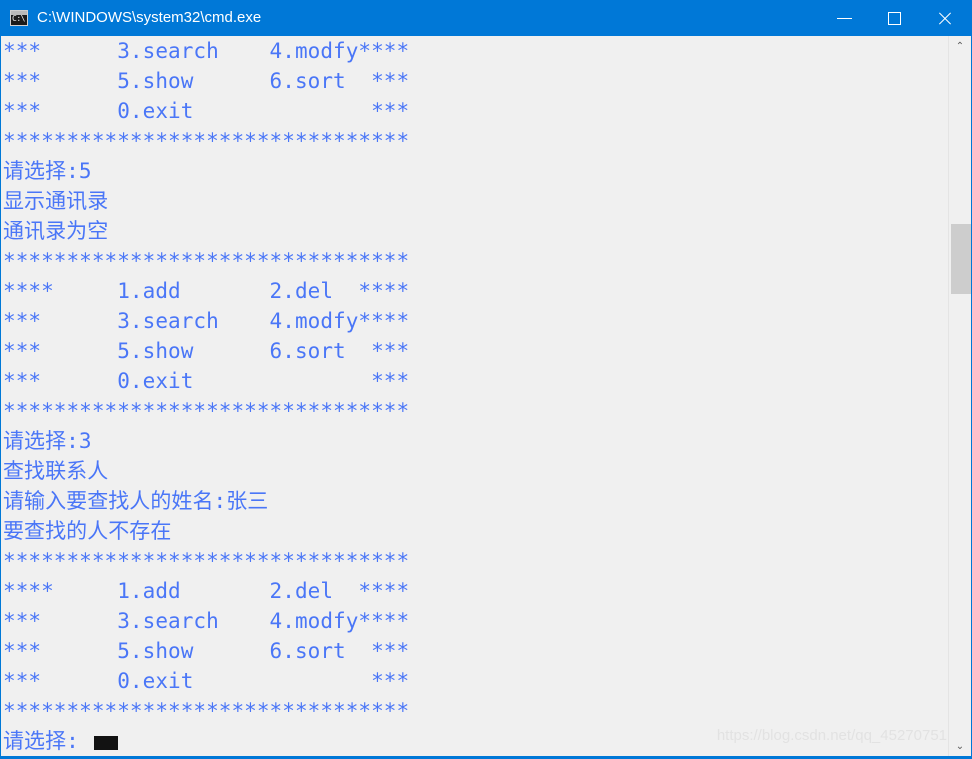 This screenshot has height=759, width=972. What do you see at coordinates (486, 757) in the screenshot?
I see `window-bottom-edge` at bounding box center [486, 757].